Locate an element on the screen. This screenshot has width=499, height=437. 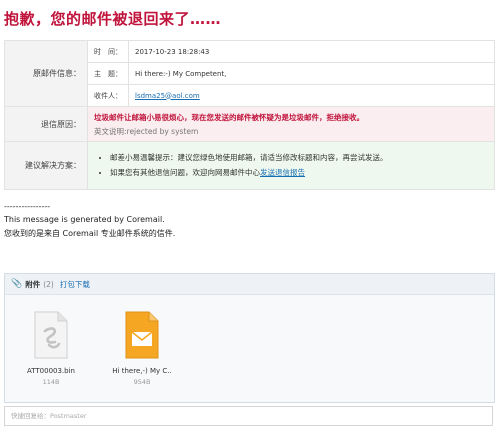
bounce-english-note: 英文说明:rejected by system is located at coordinates (146, 131).